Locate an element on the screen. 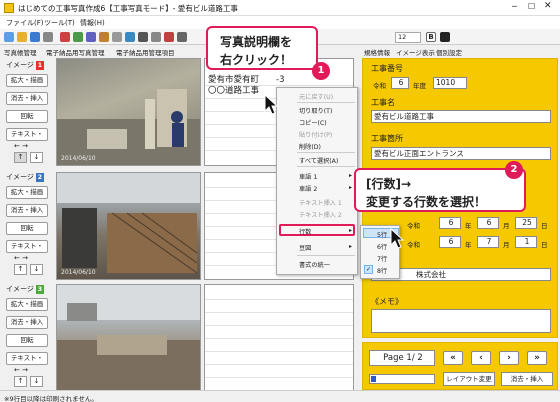 Image resolution: width=560 pixels, height=402 pixels. prev-page-icon: ‹ is located at coordinates (481, 358).